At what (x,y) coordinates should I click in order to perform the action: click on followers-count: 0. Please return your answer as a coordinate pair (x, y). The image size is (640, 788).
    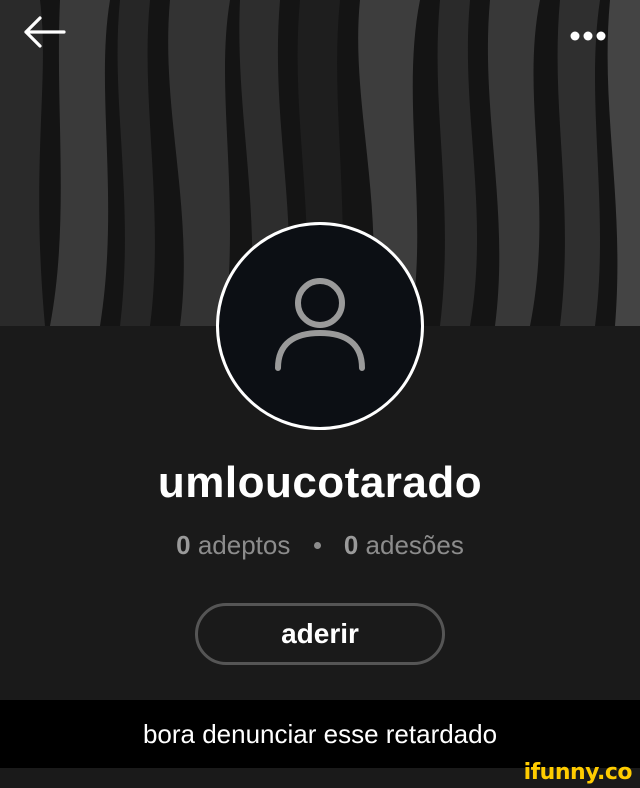
    Looking at the image, I should click on (183, 545).